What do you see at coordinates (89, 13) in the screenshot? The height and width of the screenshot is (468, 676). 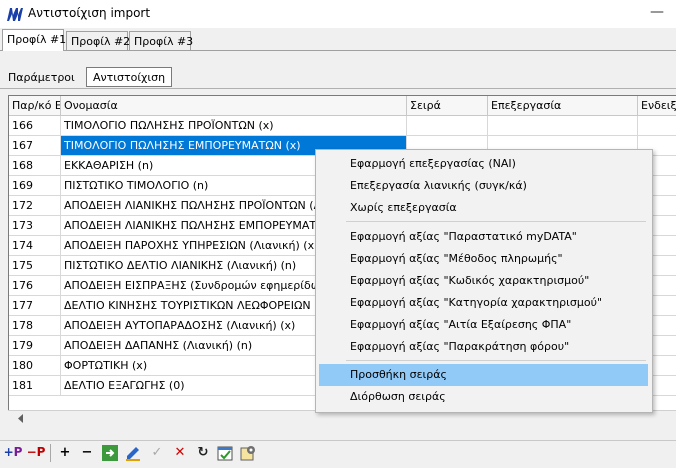 I see `window-title: Αντιστοίχιση import` at bounding box center [89, 13].